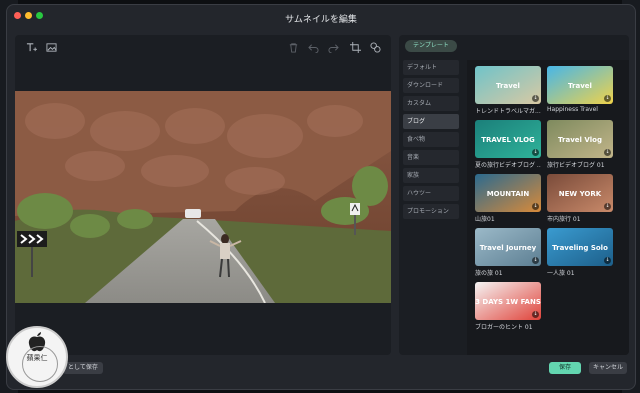  I want to click on template-preview: Traveling Solo ↓, so click(580, 247).